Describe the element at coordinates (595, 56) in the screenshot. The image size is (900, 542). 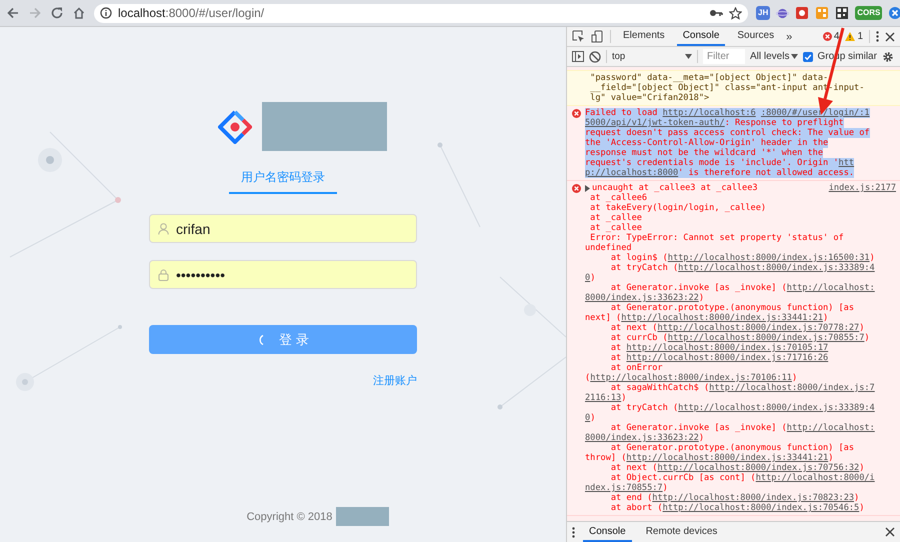
I see `clear-console-icon` at that location.